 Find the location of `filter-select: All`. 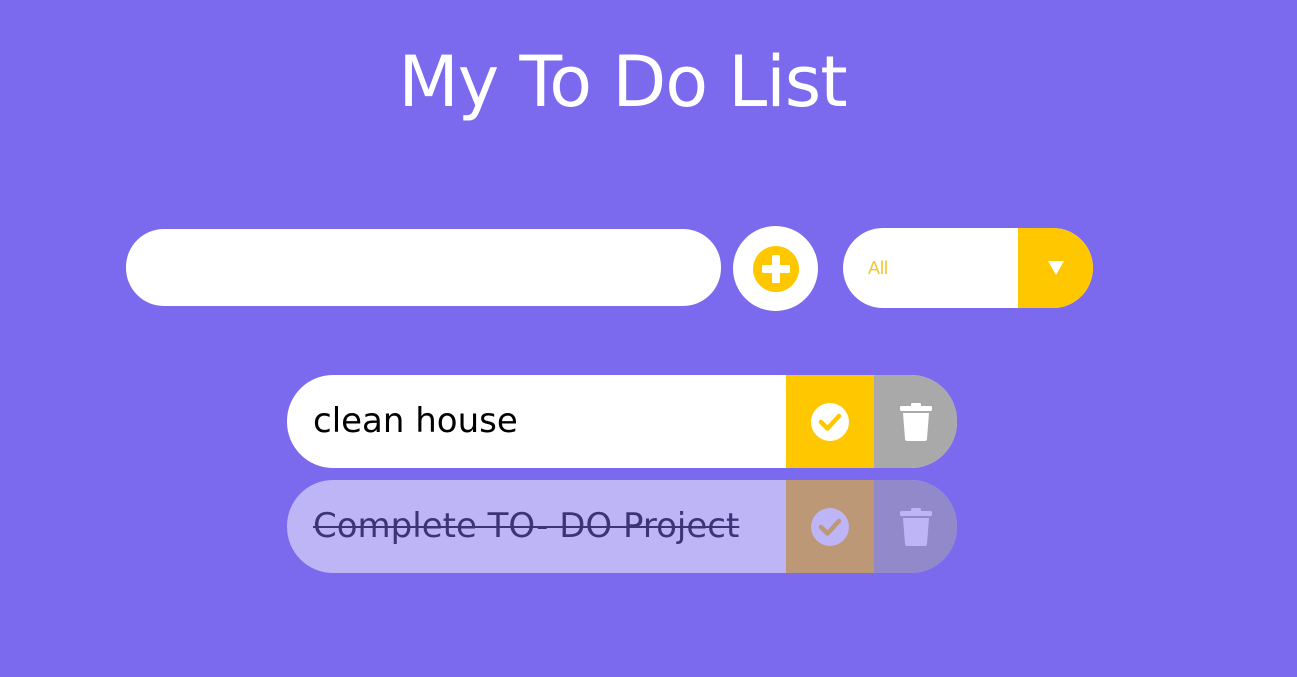

filter-select: All is located at coordinates (968, 268).